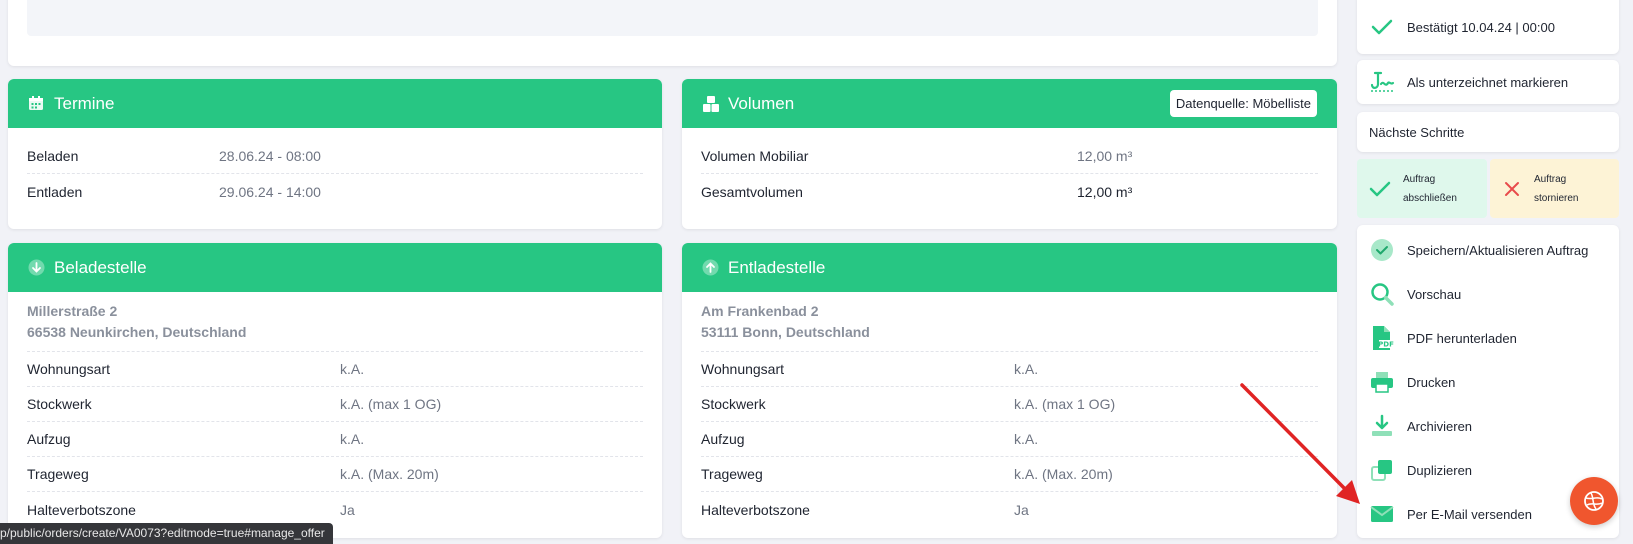 This screenshot has height=544, width=1633. I want to click on complete-order-button: Auftrag abschließen, so click(1422, 188).